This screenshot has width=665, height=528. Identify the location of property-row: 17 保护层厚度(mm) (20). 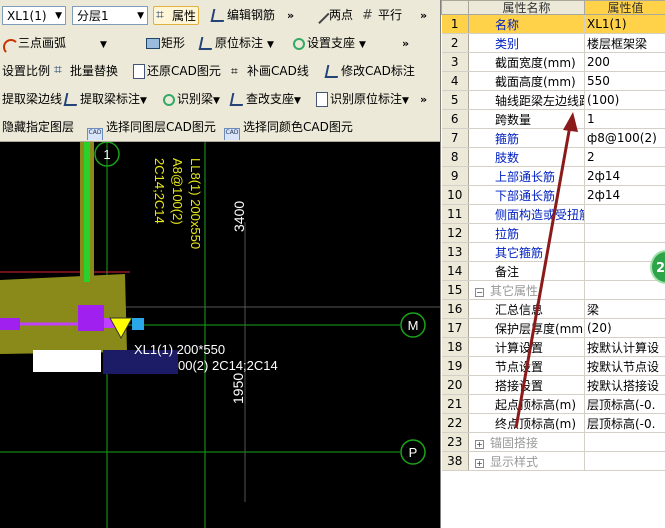
(553, 328).